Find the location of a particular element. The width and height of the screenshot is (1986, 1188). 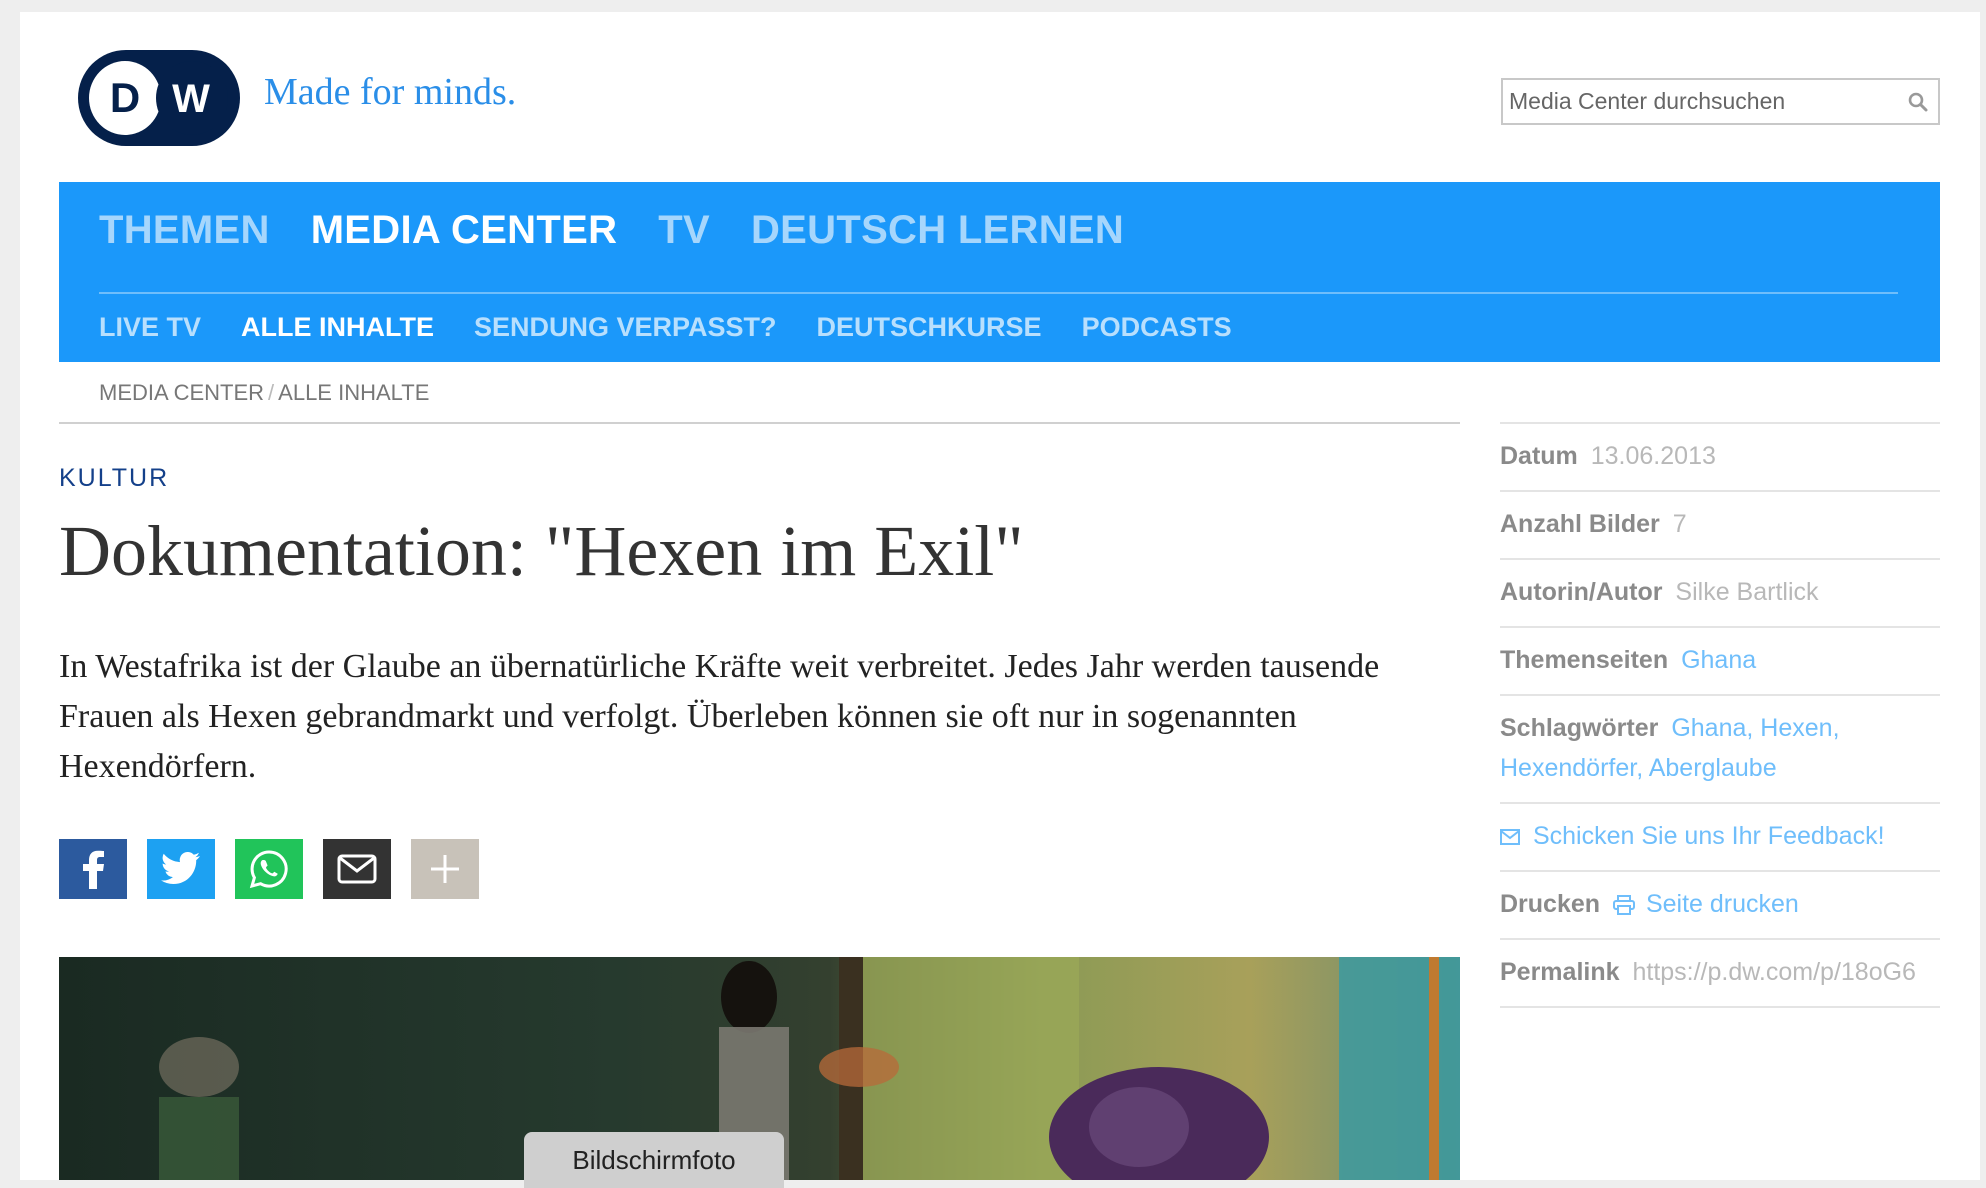

meta-autor-label: Autorin/Autor is located at coordinates (1581, 592).